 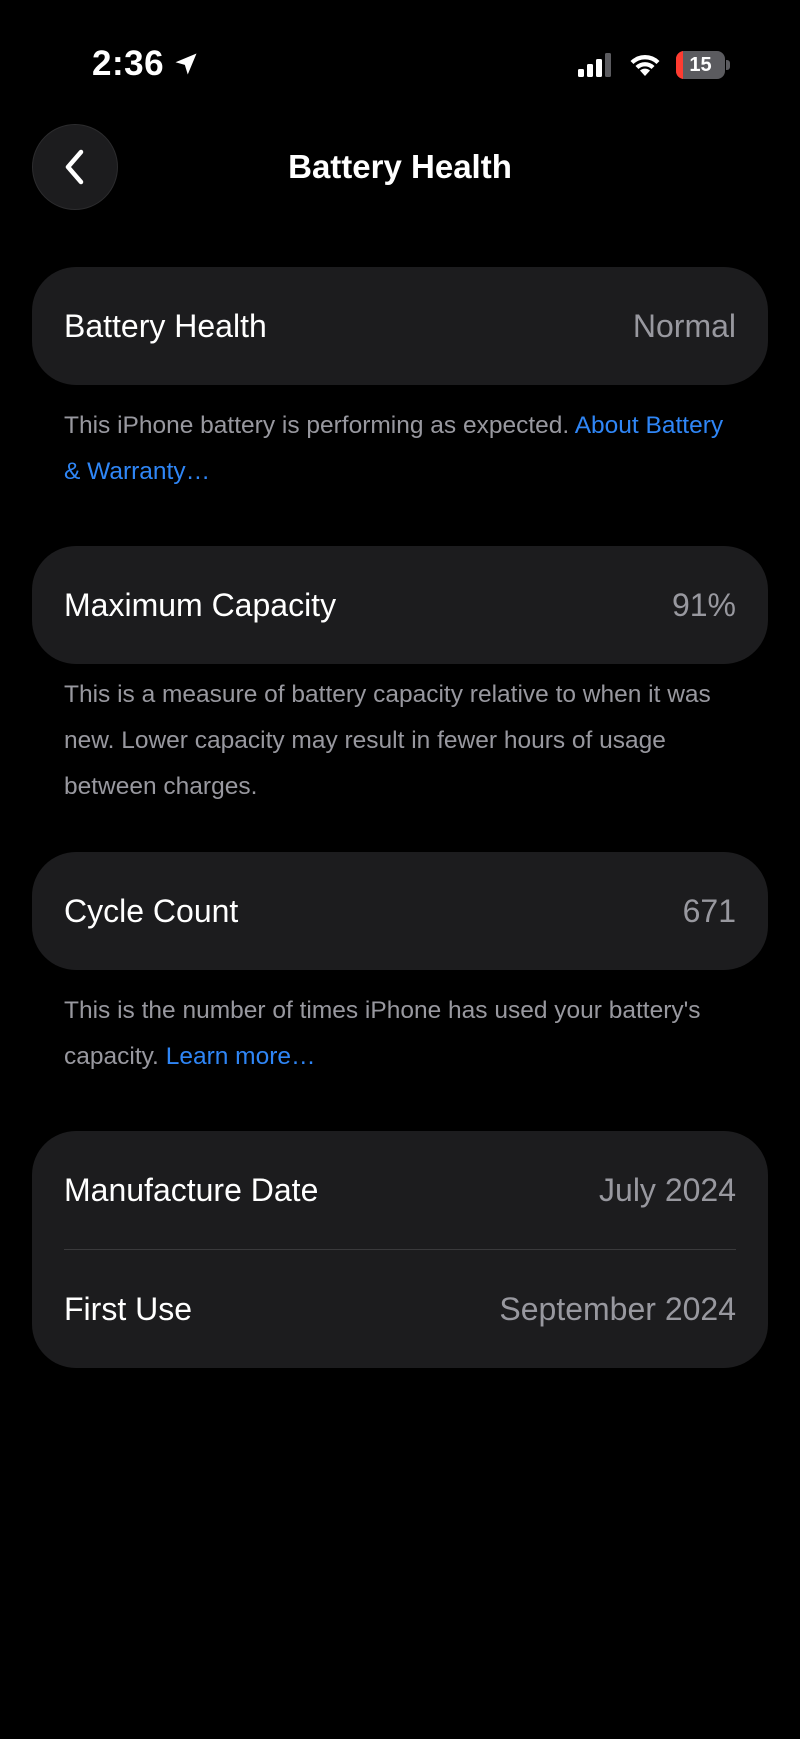 I want to click on maximum-capacity-row: Maximum Capacity 91%, so click(x=400, y=605).